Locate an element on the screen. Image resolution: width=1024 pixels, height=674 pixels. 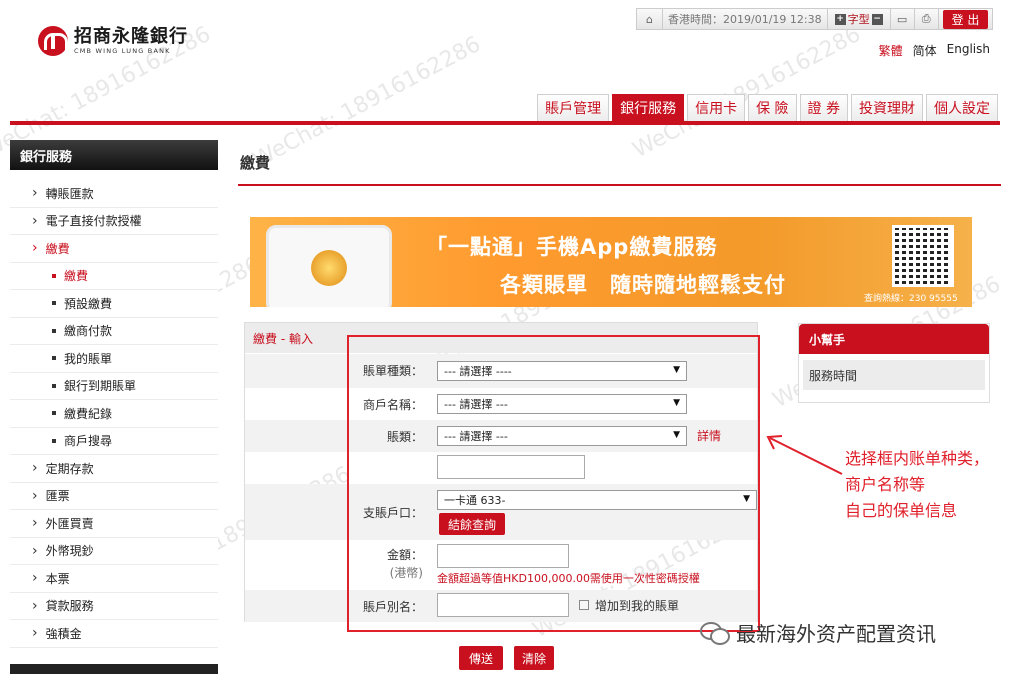
sidebar-item-fx-cash: 外幣現鈔 is located at coordinates (114, 551).